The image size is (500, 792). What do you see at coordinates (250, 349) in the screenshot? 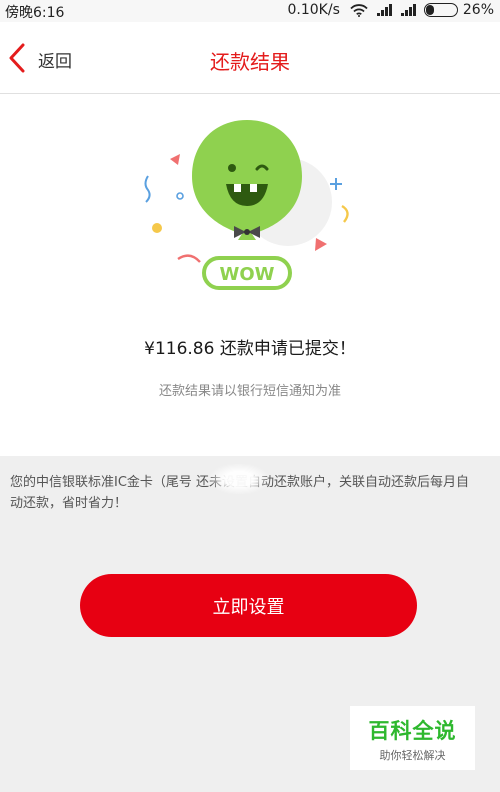
I see `amount-message: ¥116.86 还款申请已提交！` at bounding box center [250, 349].